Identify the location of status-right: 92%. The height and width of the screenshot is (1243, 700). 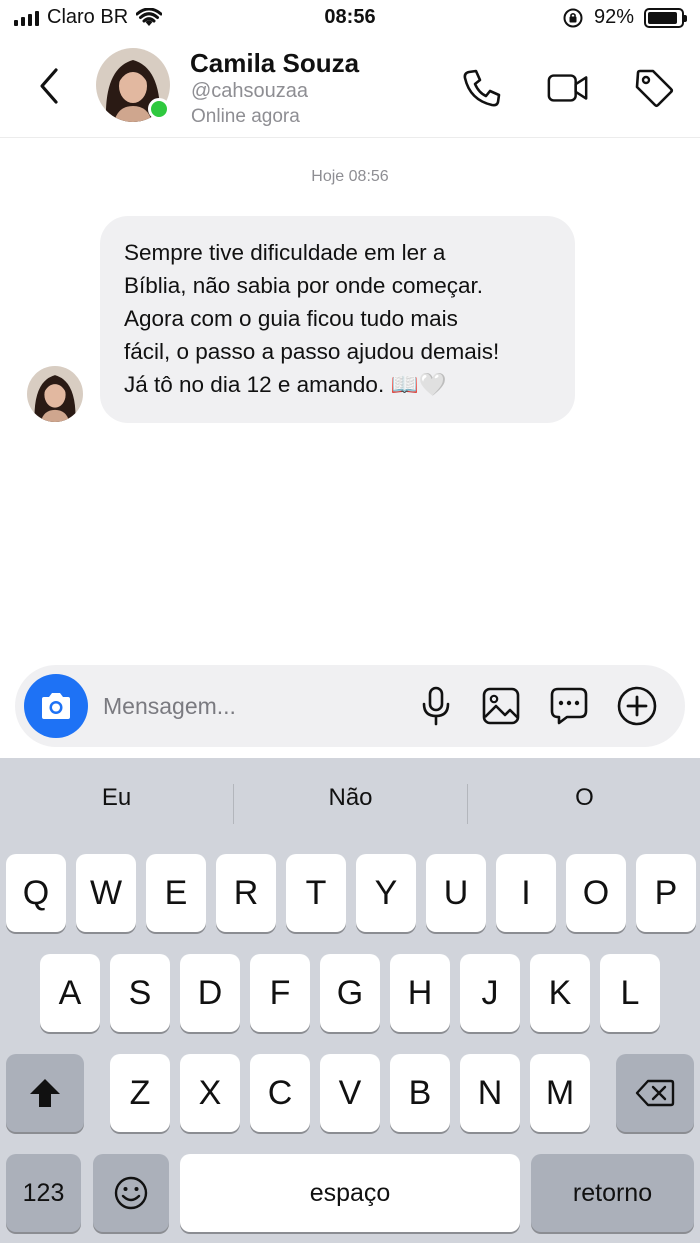
(624, 17).